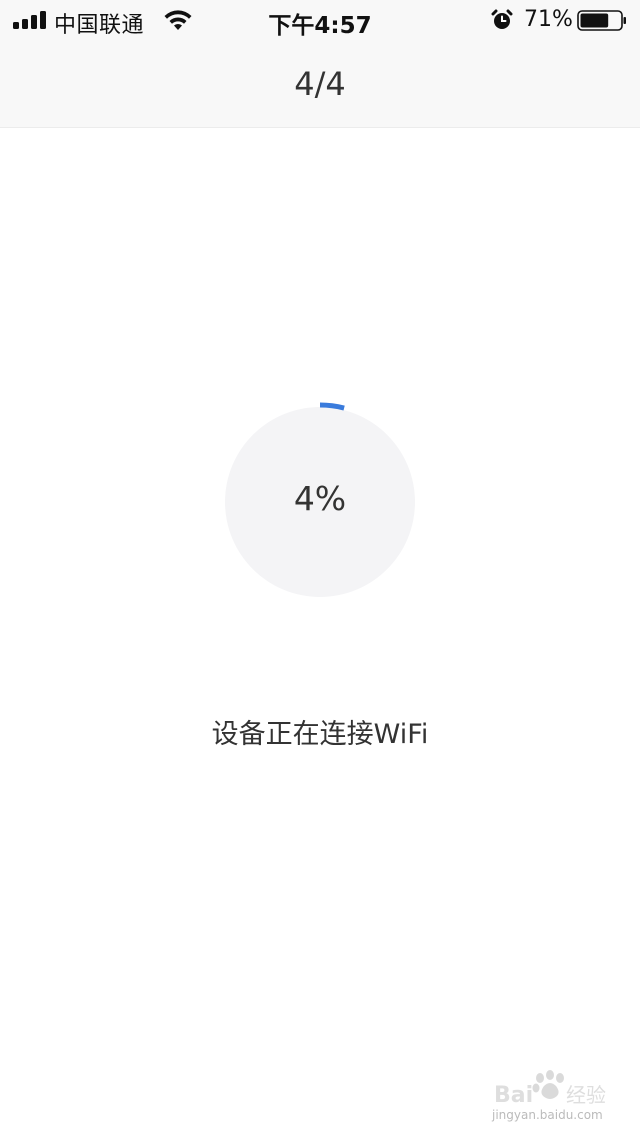 This screenshot has width=640, height=1136. I want to click on svg-text: 经验, so click(586, 1095).